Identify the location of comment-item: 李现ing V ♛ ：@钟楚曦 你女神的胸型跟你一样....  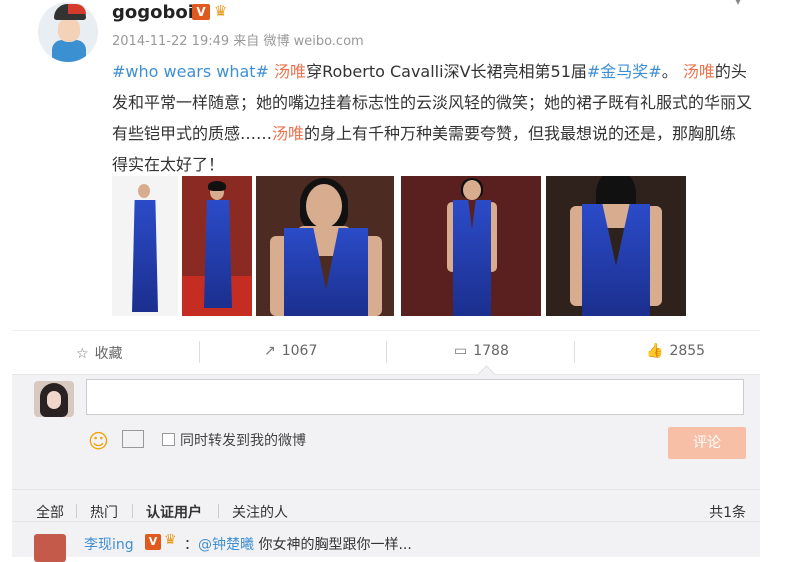
(386, 541).